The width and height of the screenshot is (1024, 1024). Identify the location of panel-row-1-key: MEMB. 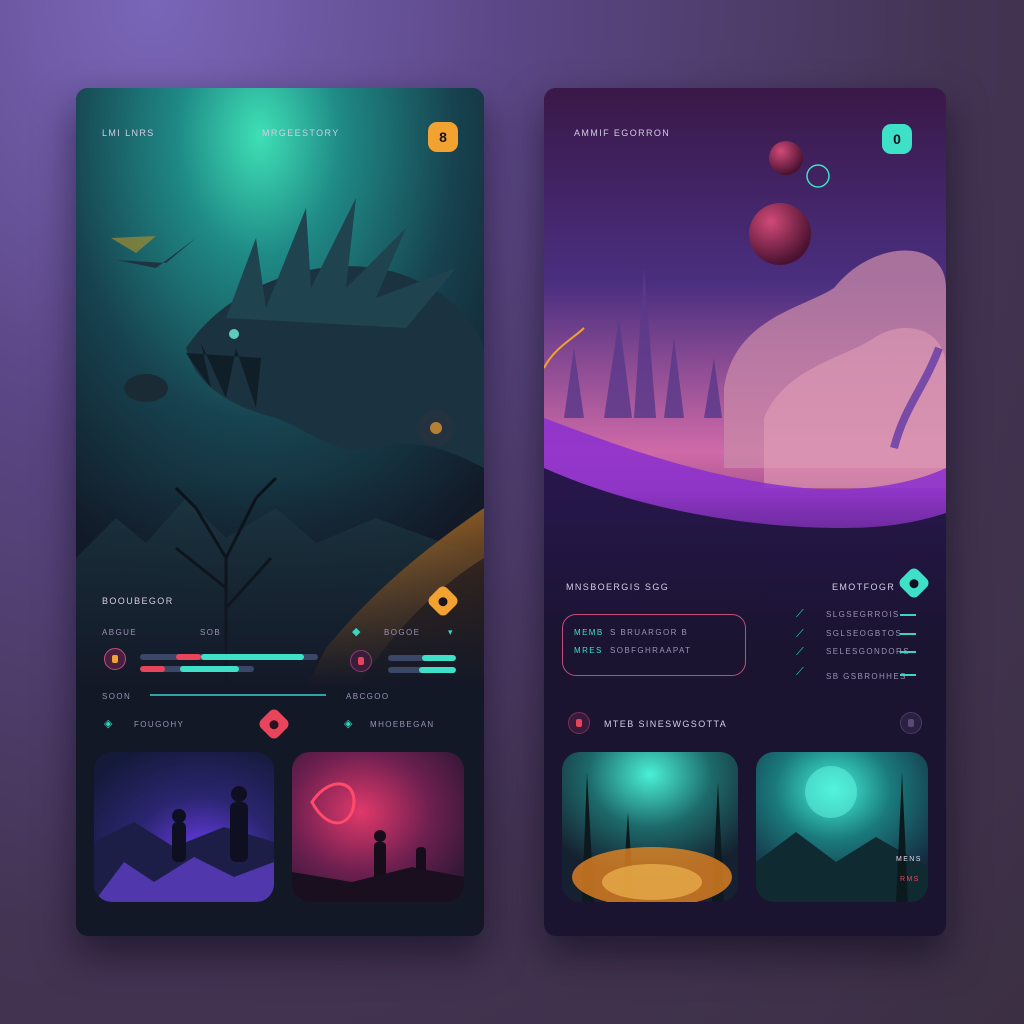
(589, 632).